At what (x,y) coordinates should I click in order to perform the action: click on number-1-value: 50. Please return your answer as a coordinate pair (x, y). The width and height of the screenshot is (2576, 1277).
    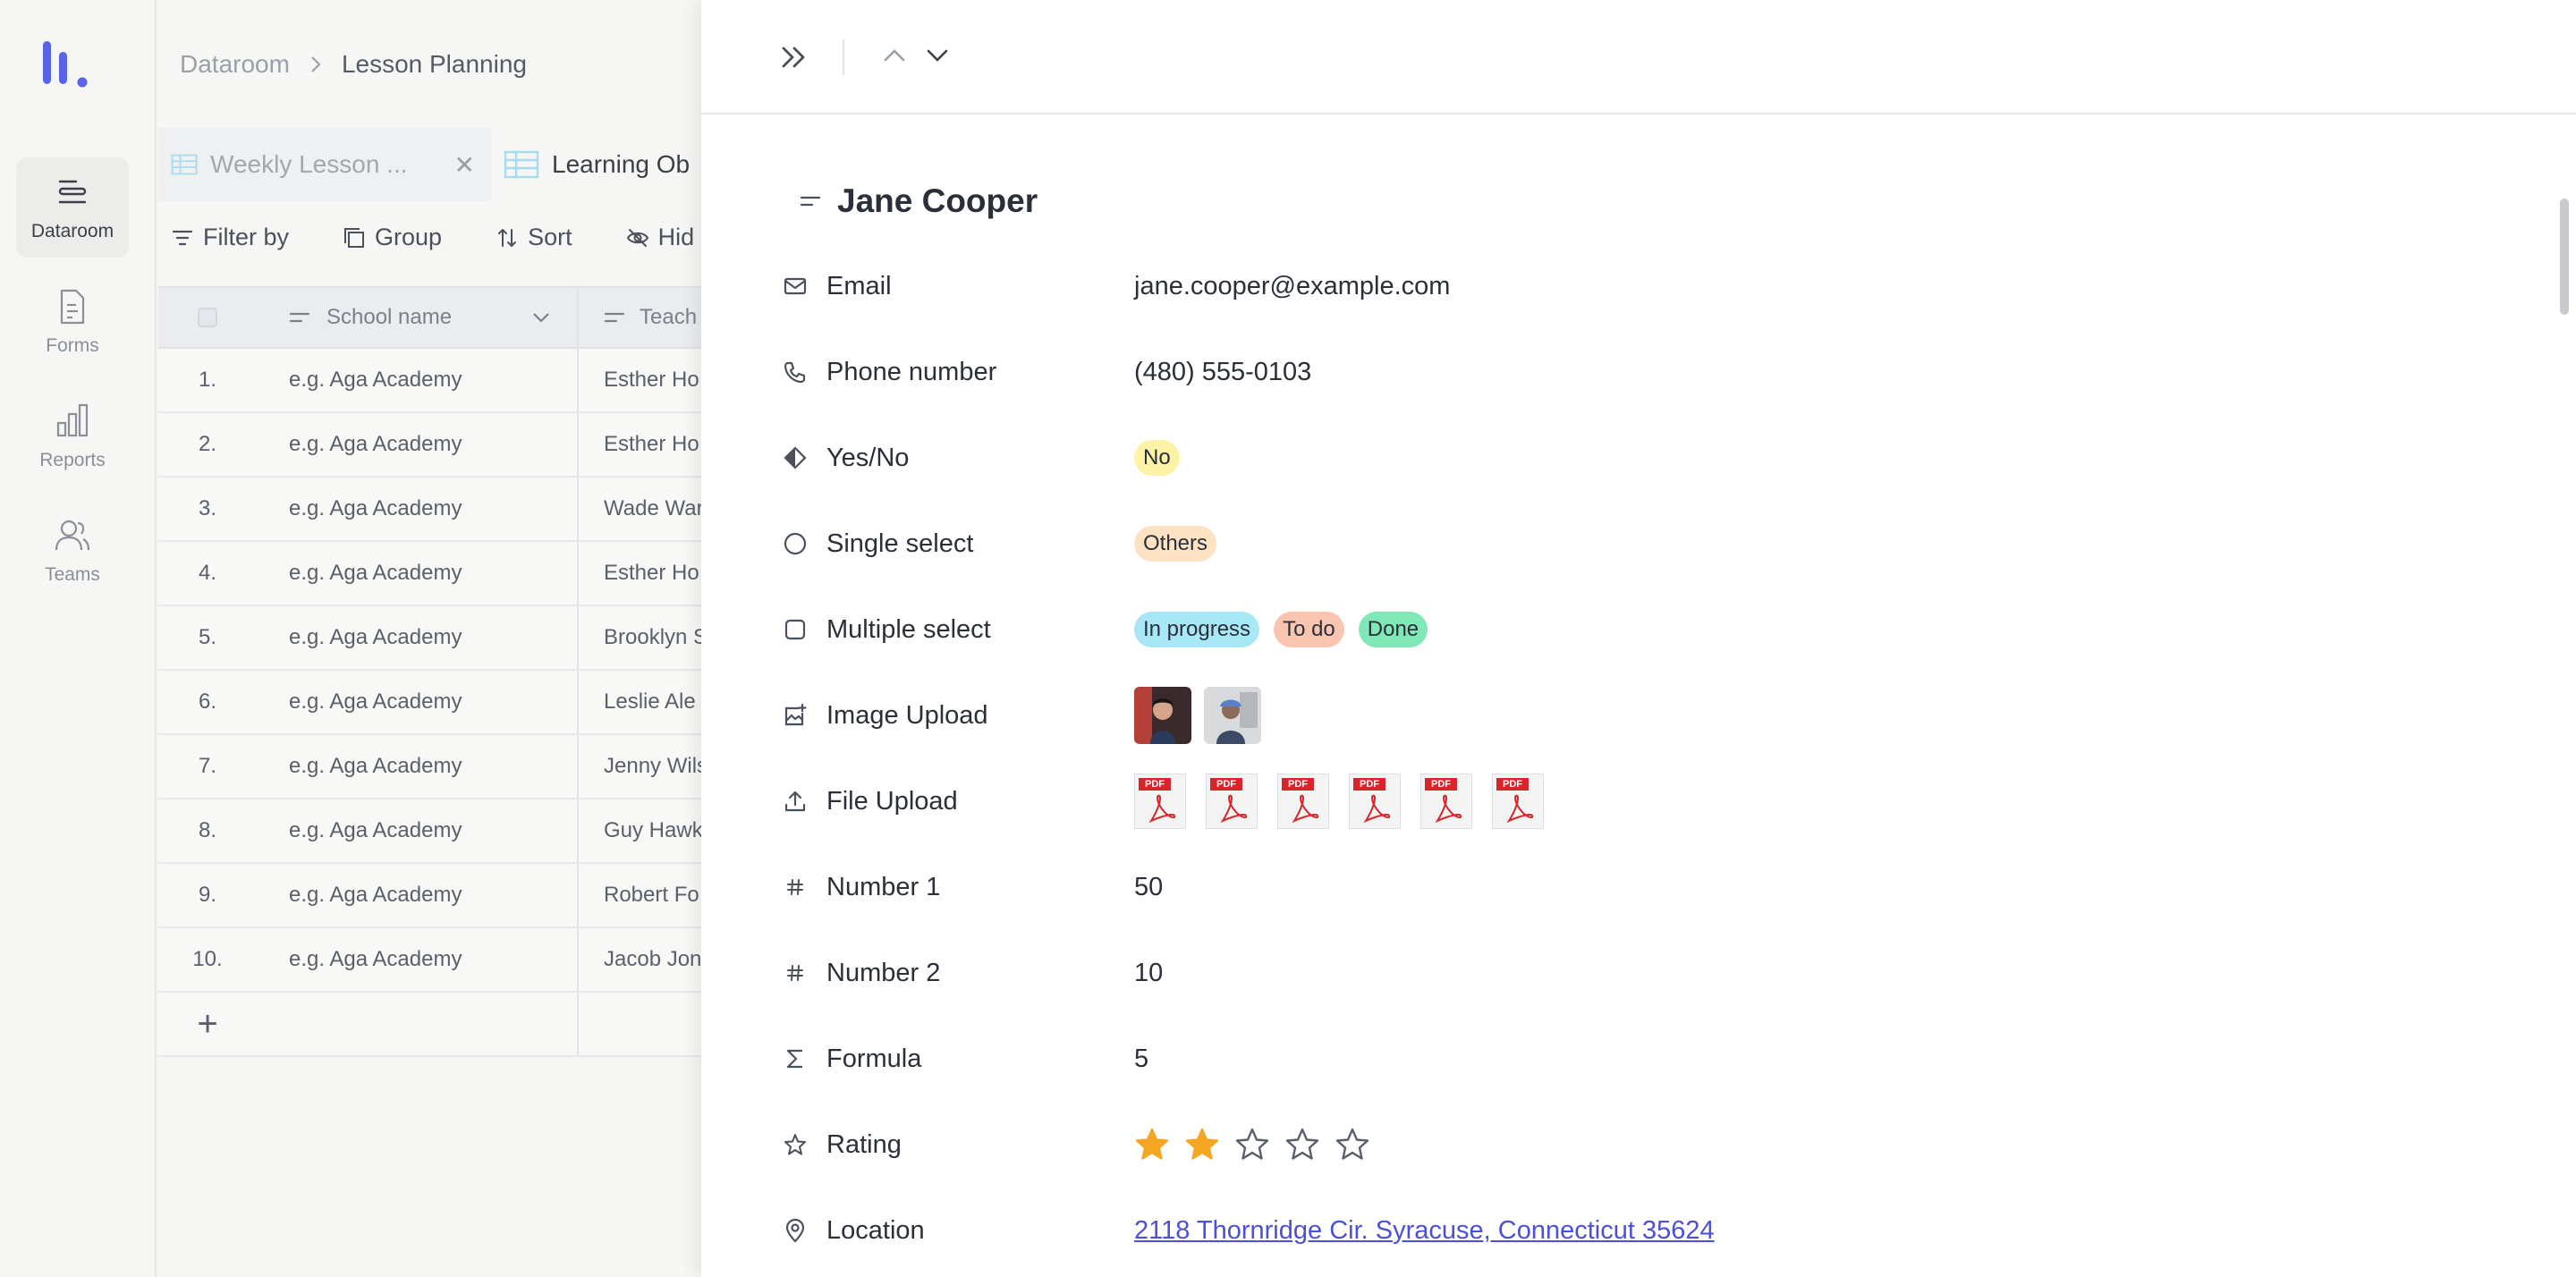
    Looking at the image, I should click on (1148, 887).